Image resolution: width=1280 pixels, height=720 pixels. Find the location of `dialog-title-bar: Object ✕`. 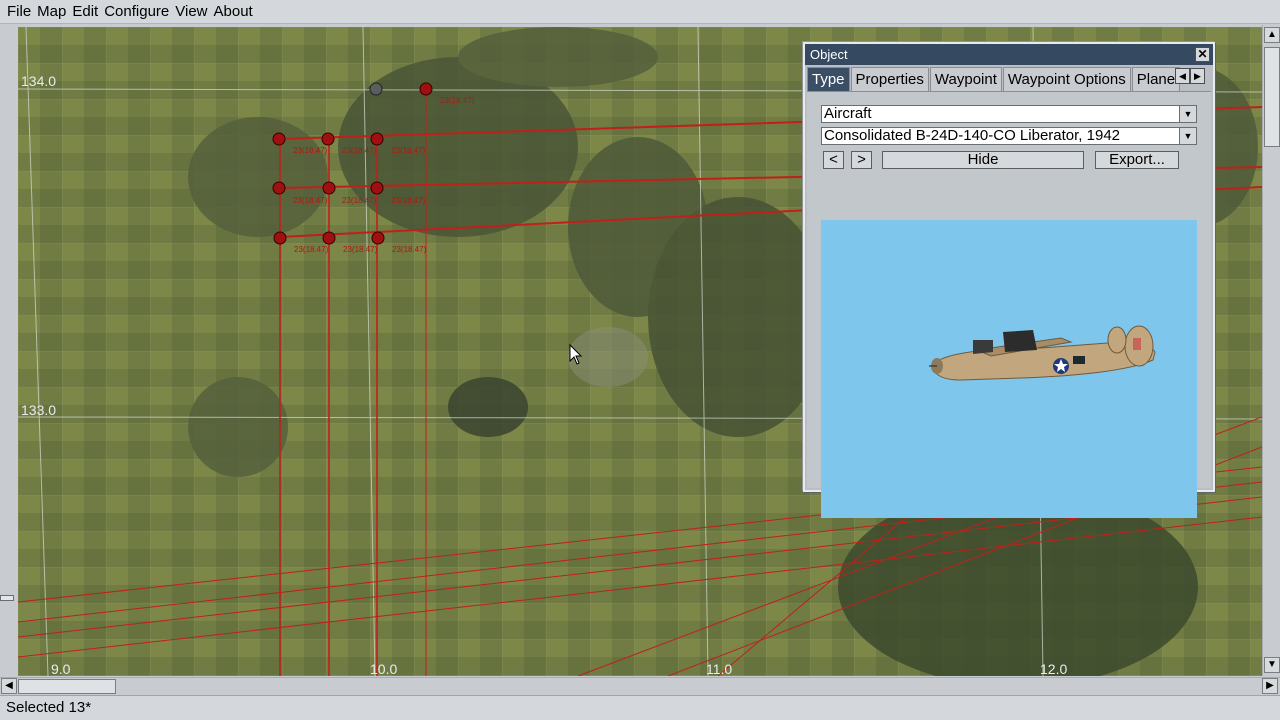

dialog-title-bar: Object ✕ is located at coordinates (1009, 54).